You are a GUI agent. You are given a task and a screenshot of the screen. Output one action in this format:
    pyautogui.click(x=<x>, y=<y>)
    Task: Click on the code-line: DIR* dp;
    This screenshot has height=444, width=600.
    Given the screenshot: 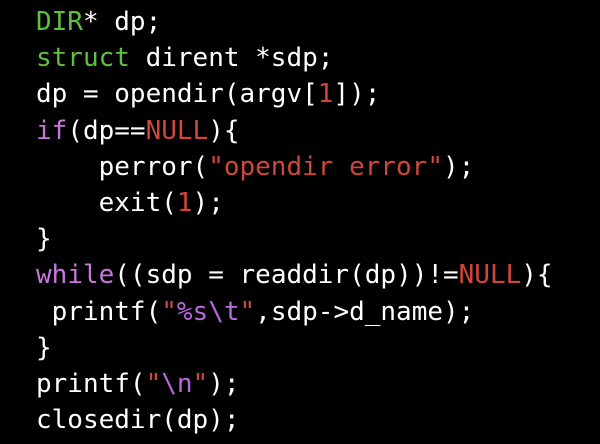 What is the action you would take?
    pyautogui.click(x=98, y=22)
    